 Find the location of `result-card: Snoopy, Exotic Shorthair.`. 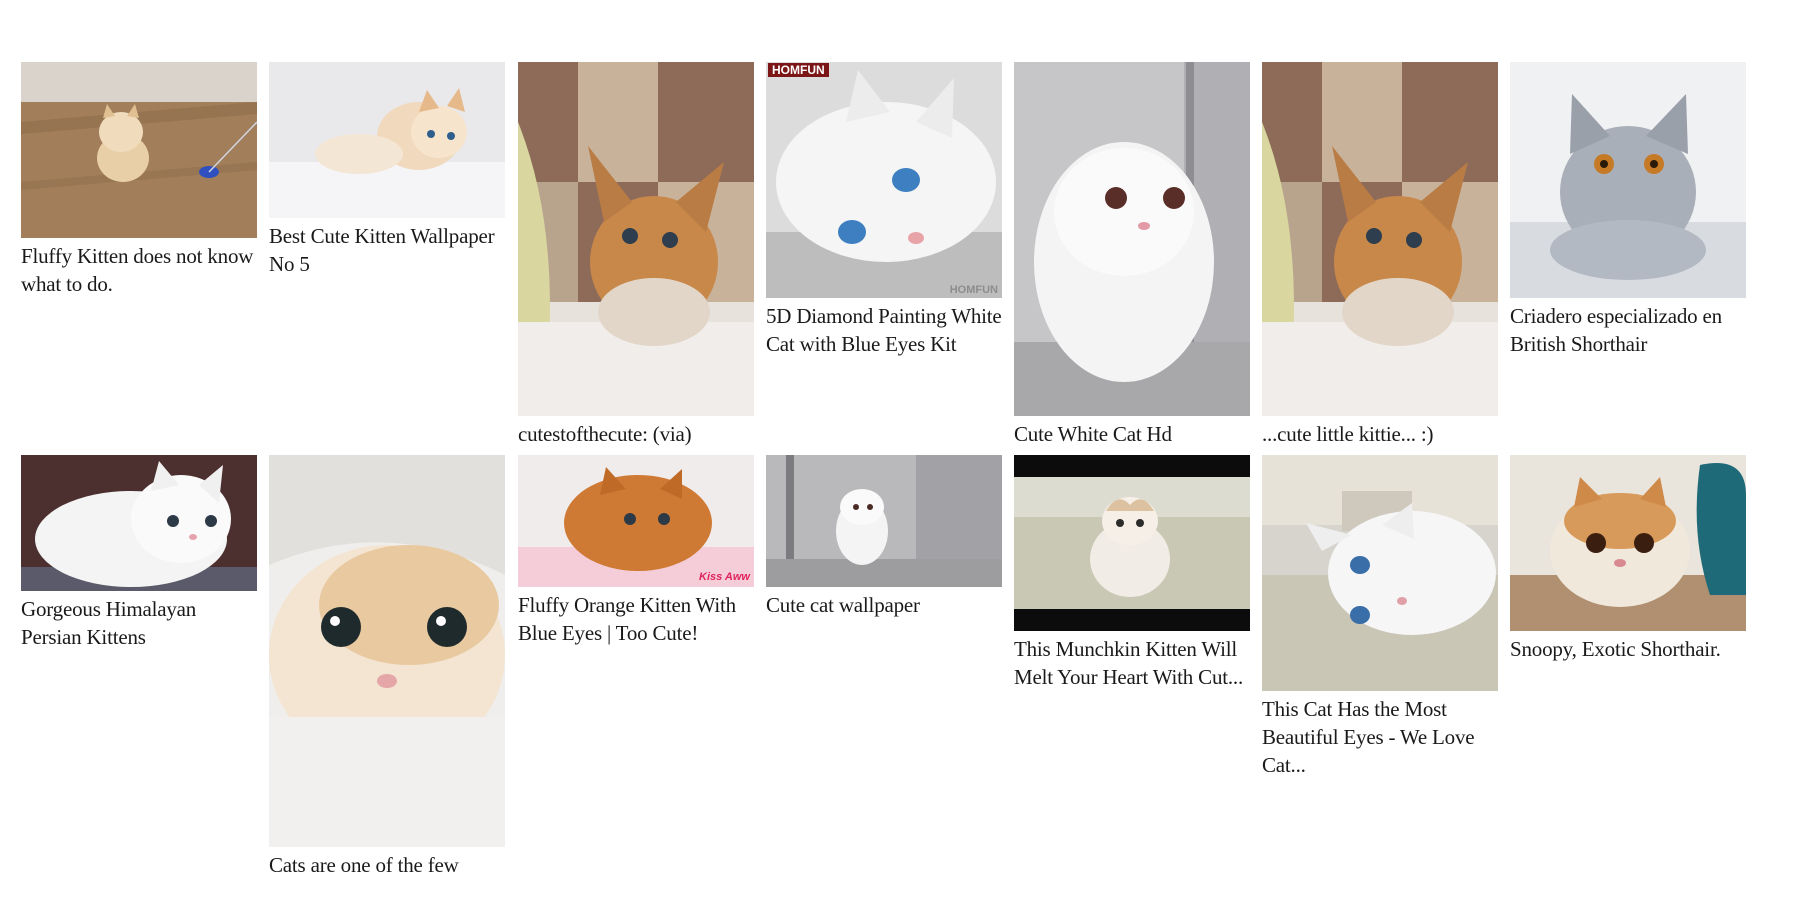

result-card: Snoopy, Exotic Shorthair. is located at coordinates (1628, 559).